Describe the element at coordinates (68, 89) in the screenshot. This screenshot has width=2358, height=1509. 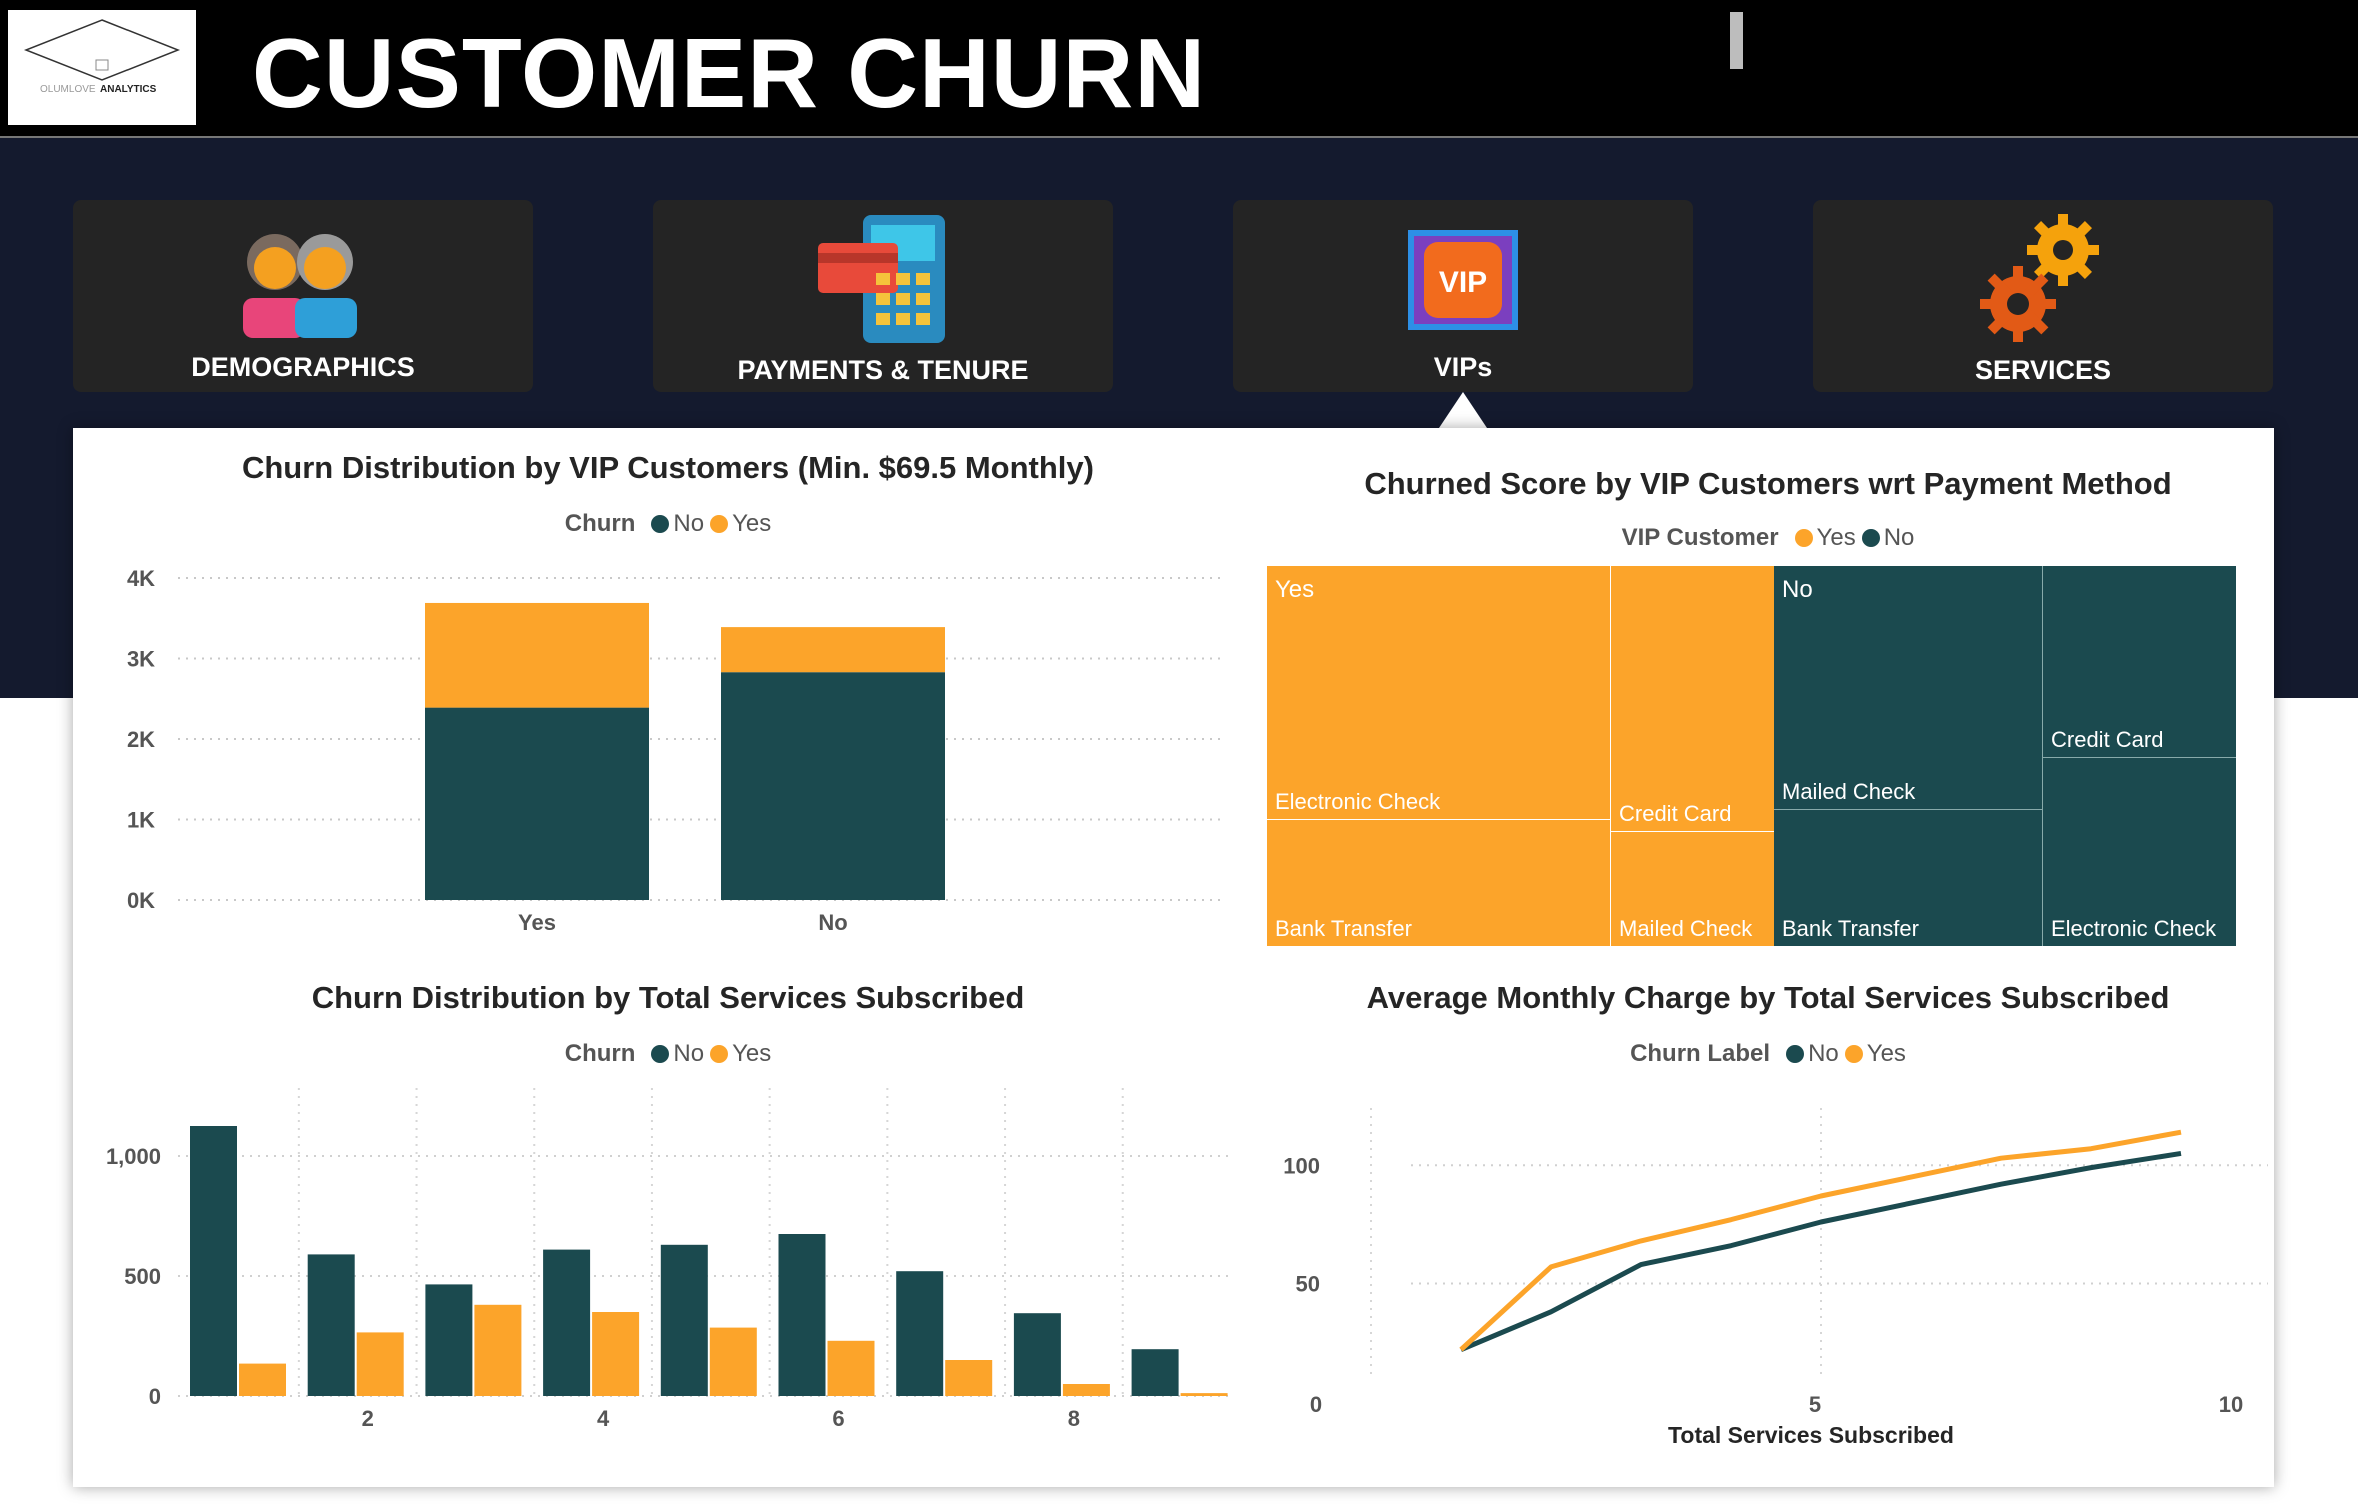
I see `logo-text-1: OLUMLOVE` at that location.